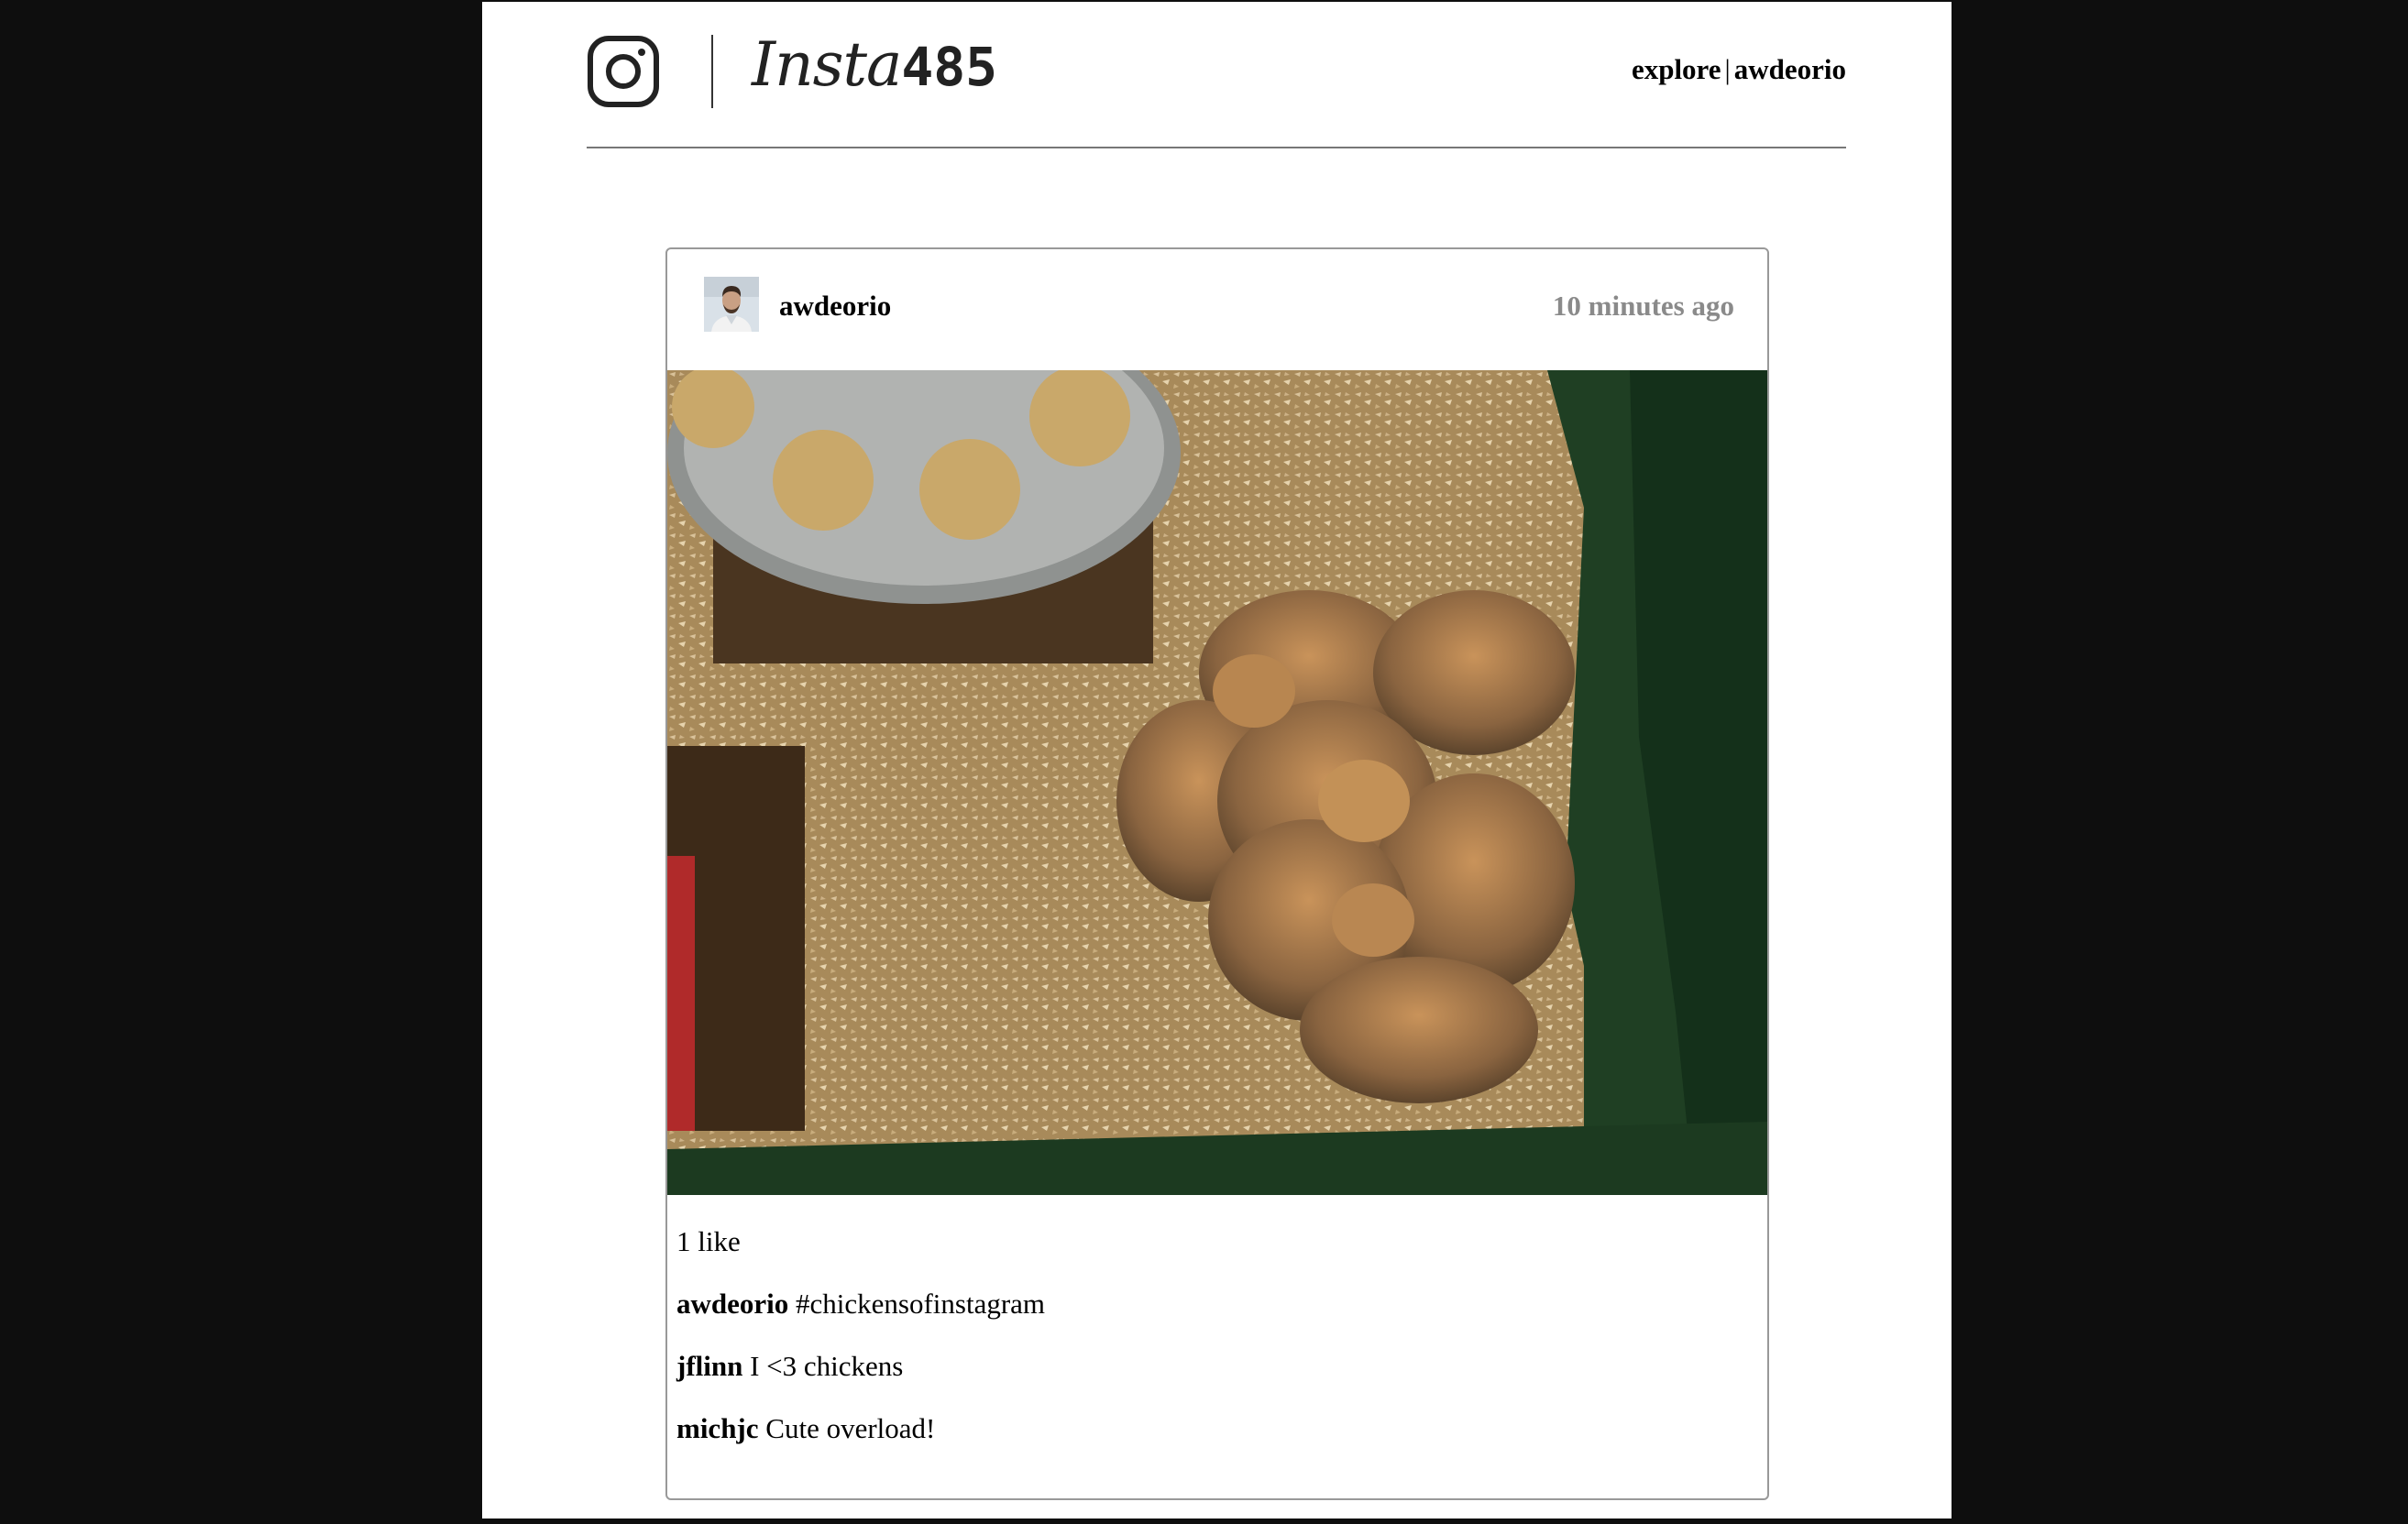 The image size is (2408, 1524). I want to click on comment-row: awdeorio #chickensofinstagram, so click(860, 1304).